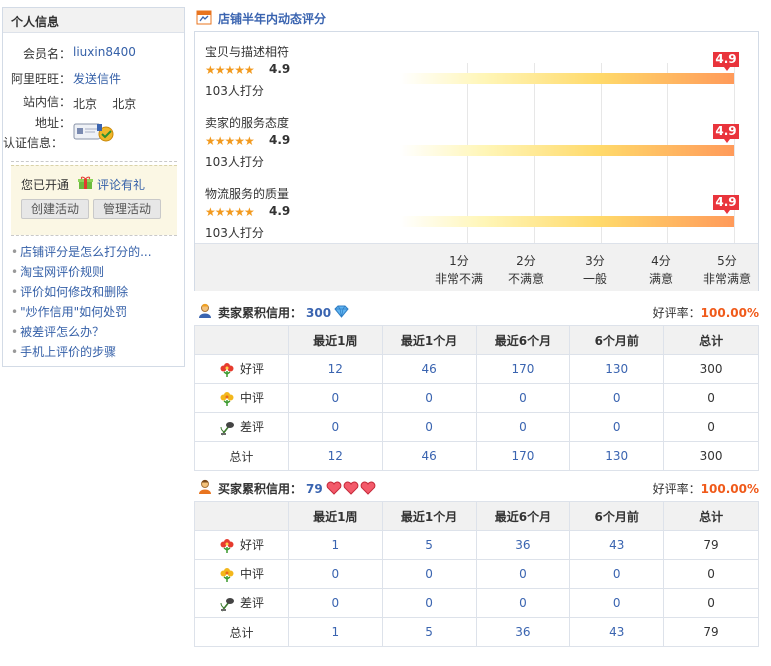 This screenshot has height=666, width=771. I want to click on help-link: "炒作信用"如何处罚, so click(73, 312).